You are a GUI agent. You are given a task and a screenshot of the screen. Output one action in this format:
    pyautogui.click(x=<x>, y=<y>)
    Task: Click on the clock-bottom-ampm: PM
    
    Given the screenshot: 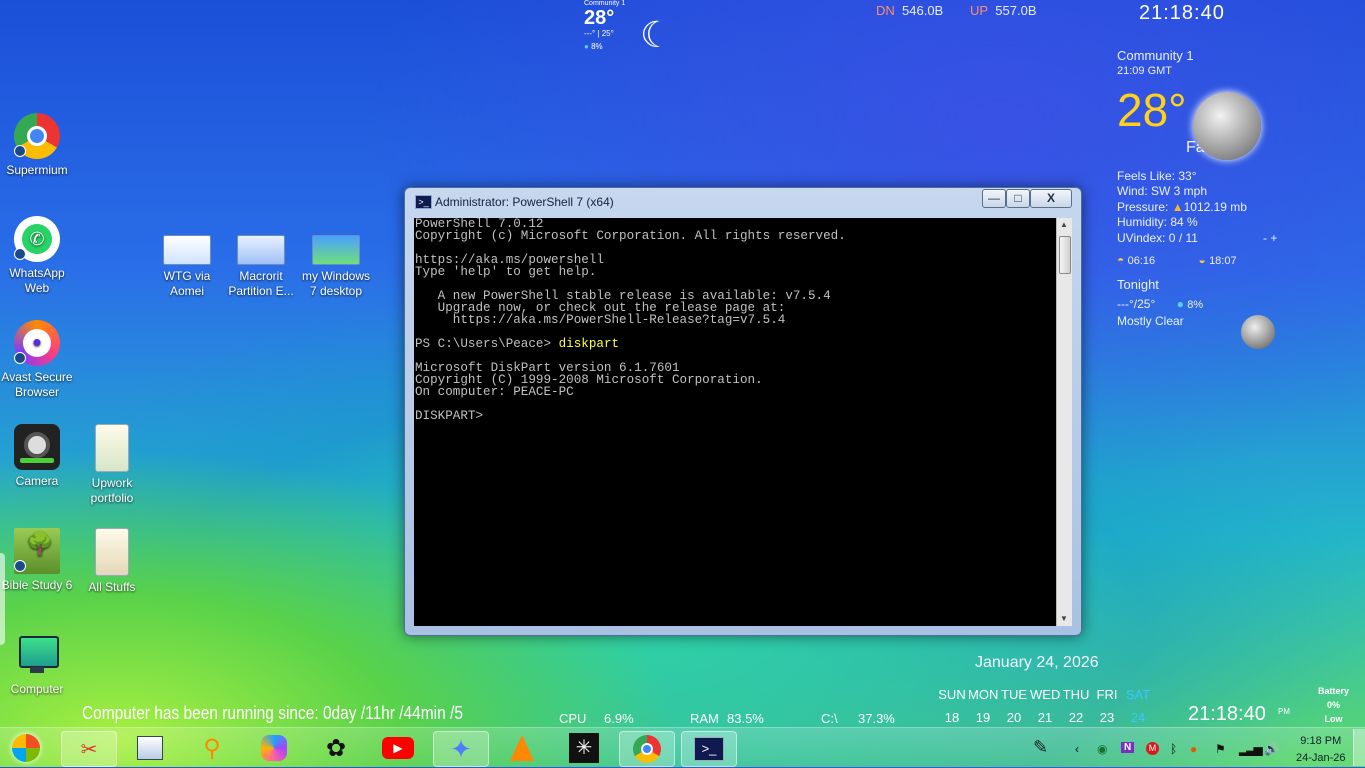 What is the action you would take?
    pyautogui.click(x=1284, y=711)
    